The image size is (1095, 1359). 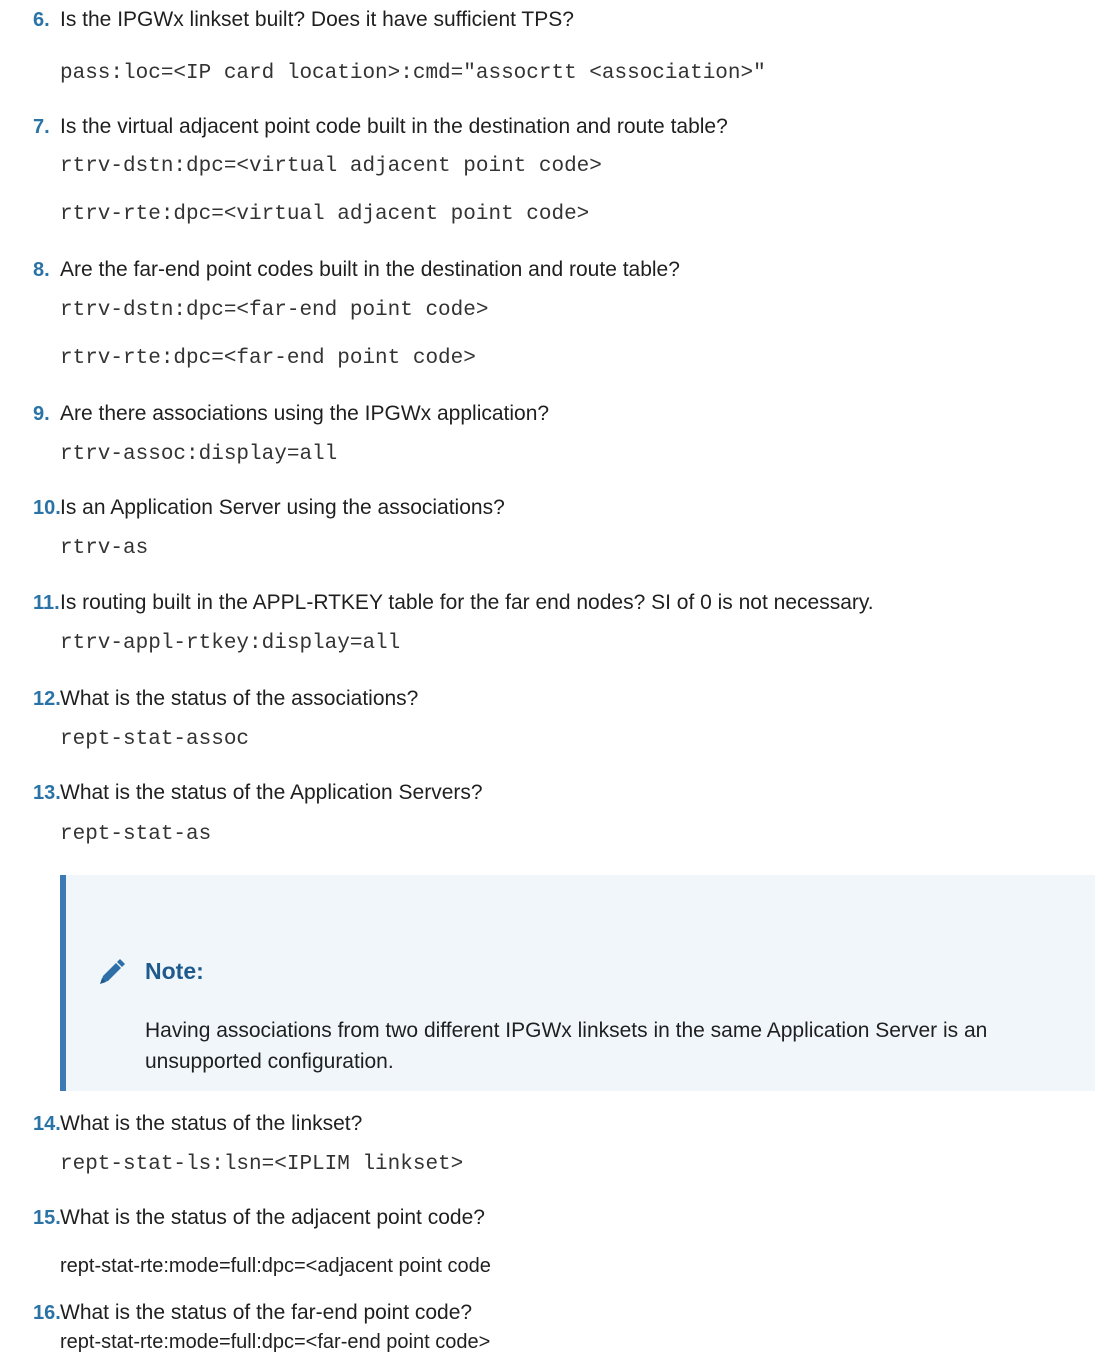 What do you see at coordinates (47, 1218) in the screenshot?
I see `step-number: 15.` at bounding box center [47, 1218].